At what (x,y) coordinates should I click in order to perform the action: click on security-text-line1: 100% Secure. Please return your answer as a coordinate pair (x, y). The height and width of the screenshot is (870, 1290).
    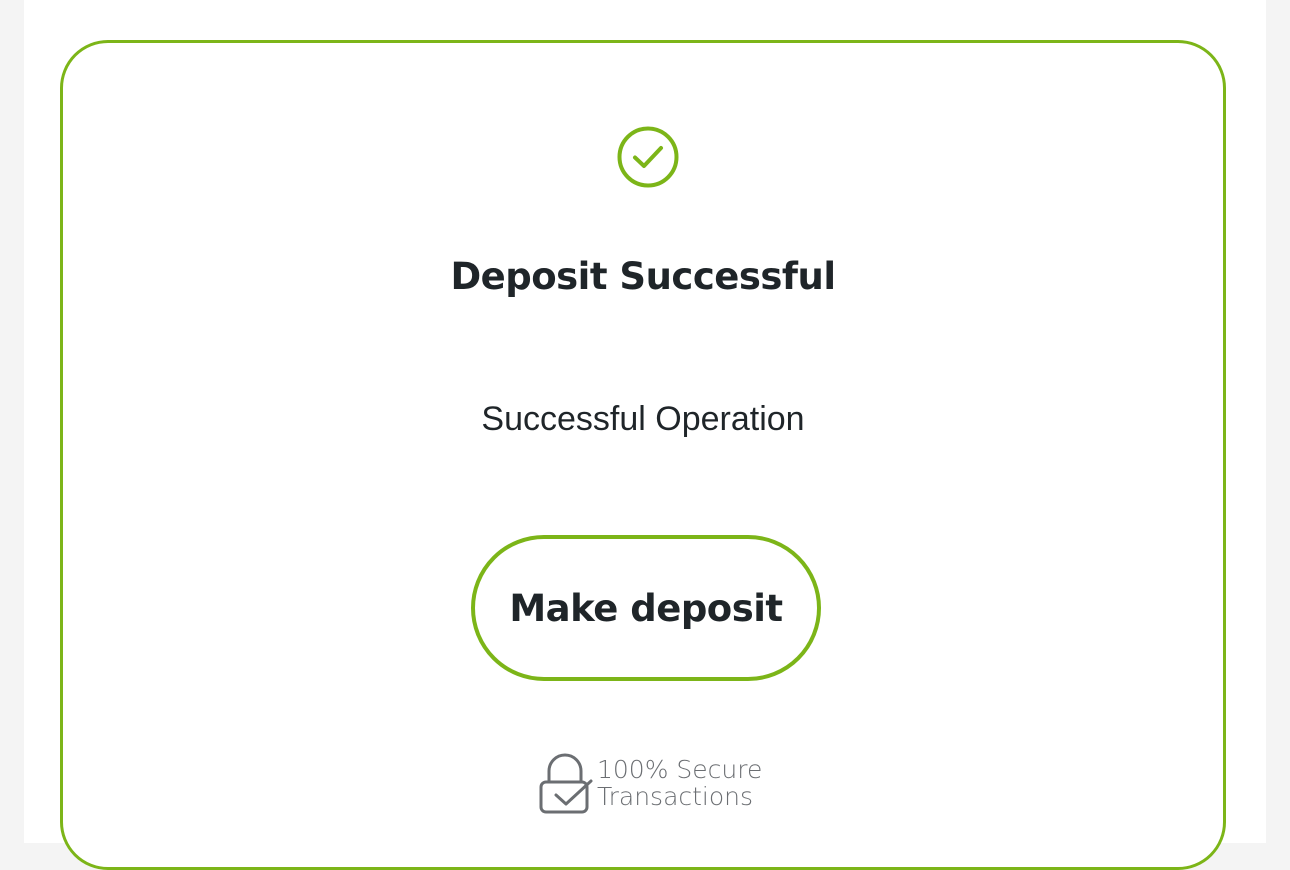
    Looking at the image, I should click on (680, 769).